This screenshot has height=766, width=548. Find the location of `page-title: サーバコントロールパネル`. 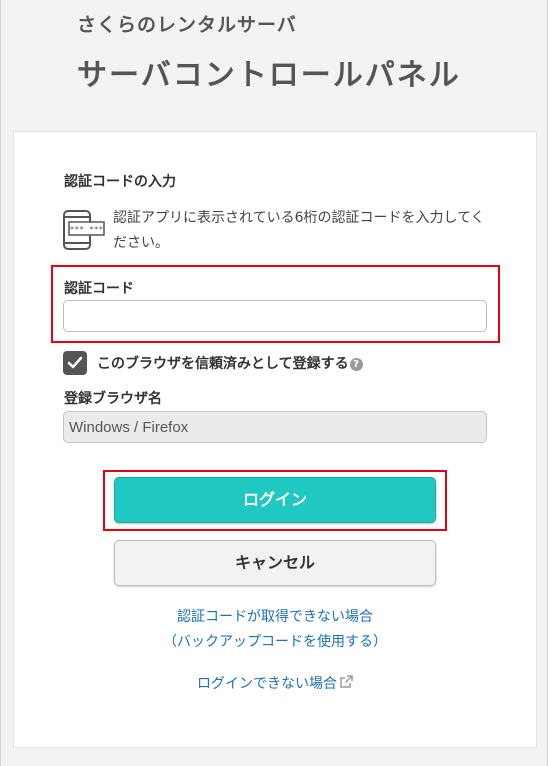

page-title: サーバコントロールパネル is located at coordinates (269, 75).